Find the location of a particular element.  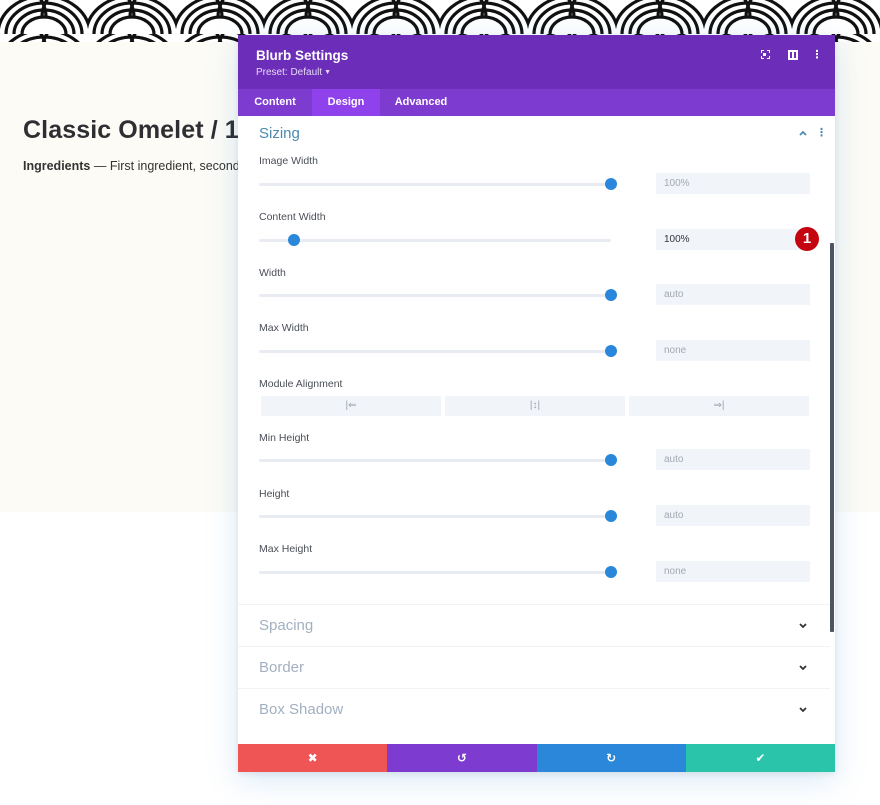

align-right-icon: ⇒| is located at coordinates (719, 405).